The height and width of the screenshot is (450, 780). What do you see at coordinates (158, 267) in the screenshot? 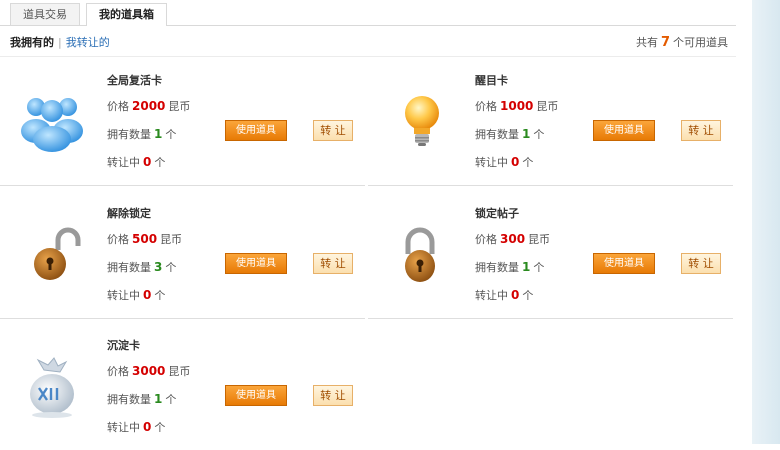
I see `owned-value: 3` at bounding box center [158, 267].